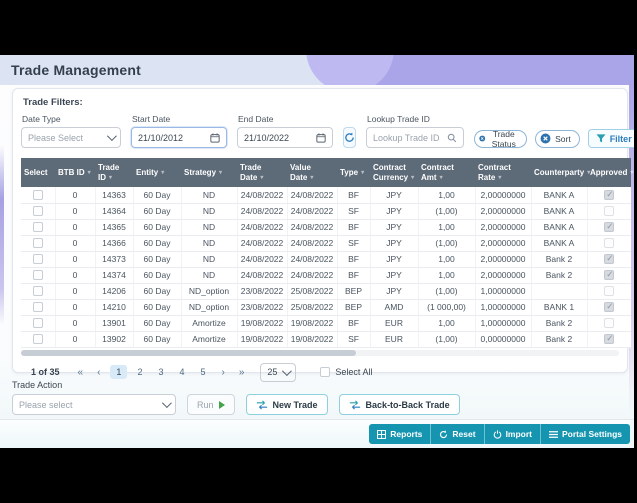  I want to click on select-all-control: Select All, so click(346, 372).